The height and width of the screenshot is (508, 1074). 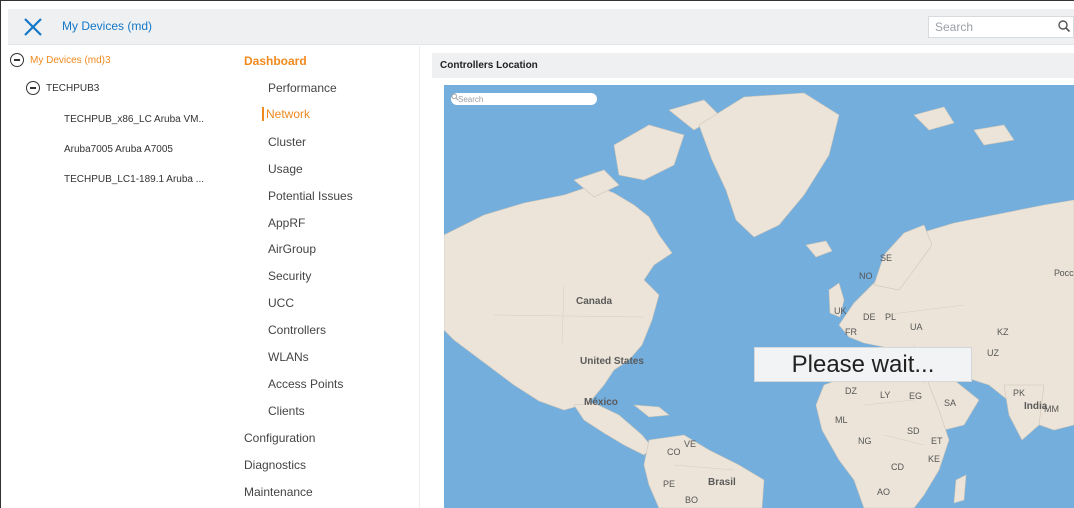 I want to click on map-label: Canada, so click(x=594, y=301).